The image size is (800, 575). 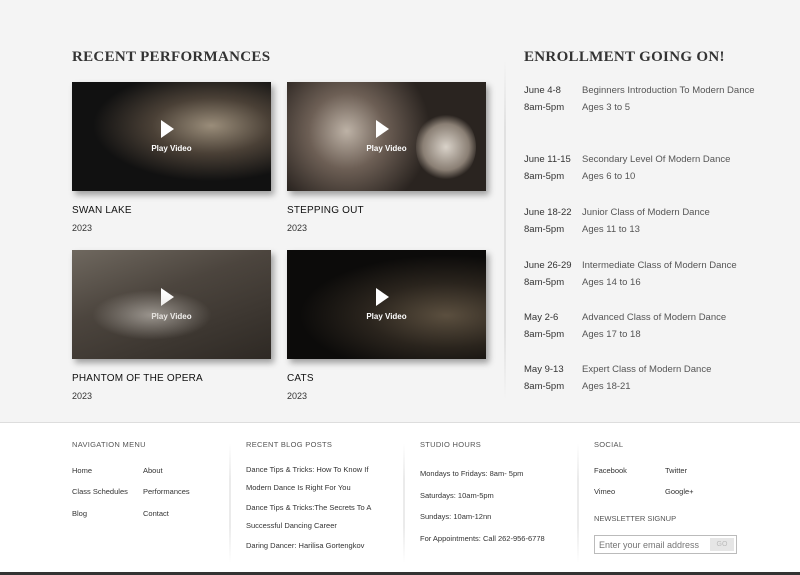 What do you see at coordinates (156, 513) in the screenshot?
I see `footer-nav-contact: Contact` at bounding box center [156, 513].